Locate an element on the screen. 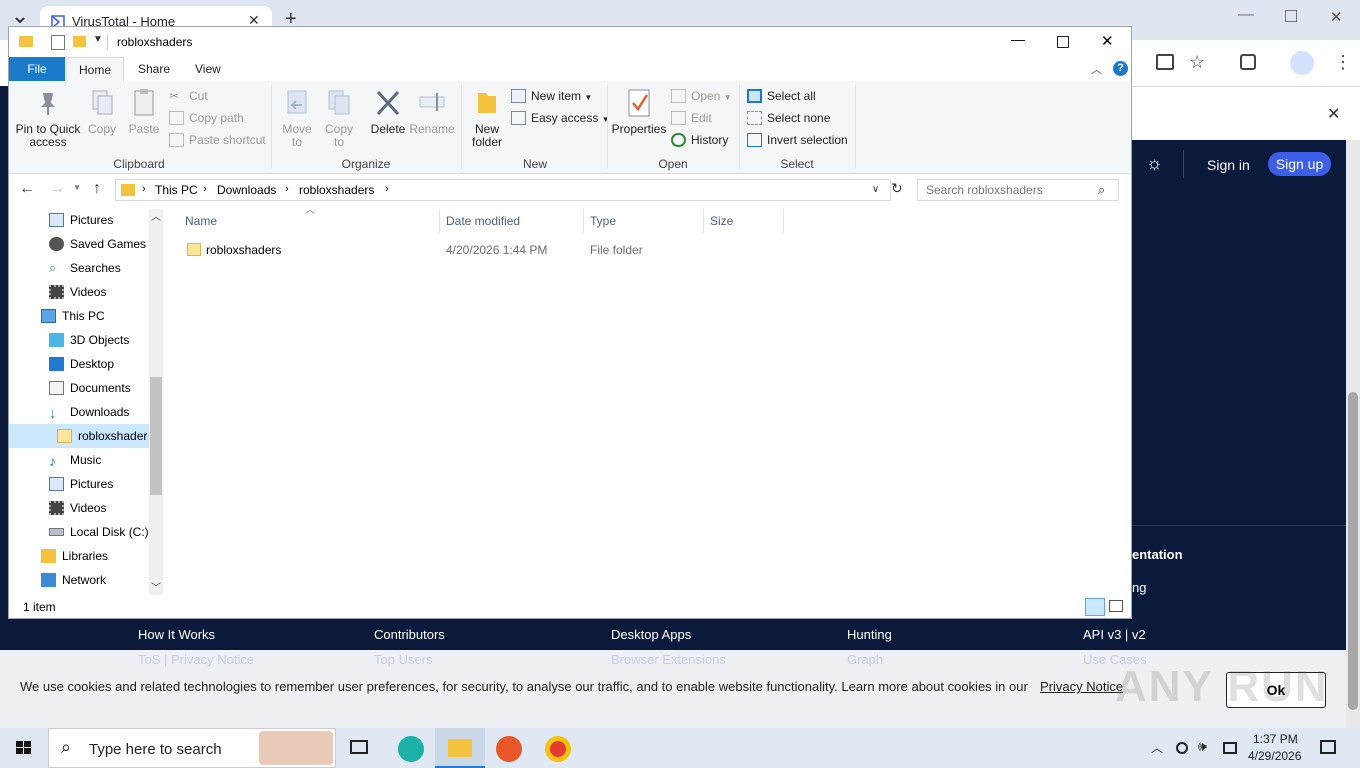  taskbar-search-box: ⌕ Type here to search is located at coordinates (192, 748).